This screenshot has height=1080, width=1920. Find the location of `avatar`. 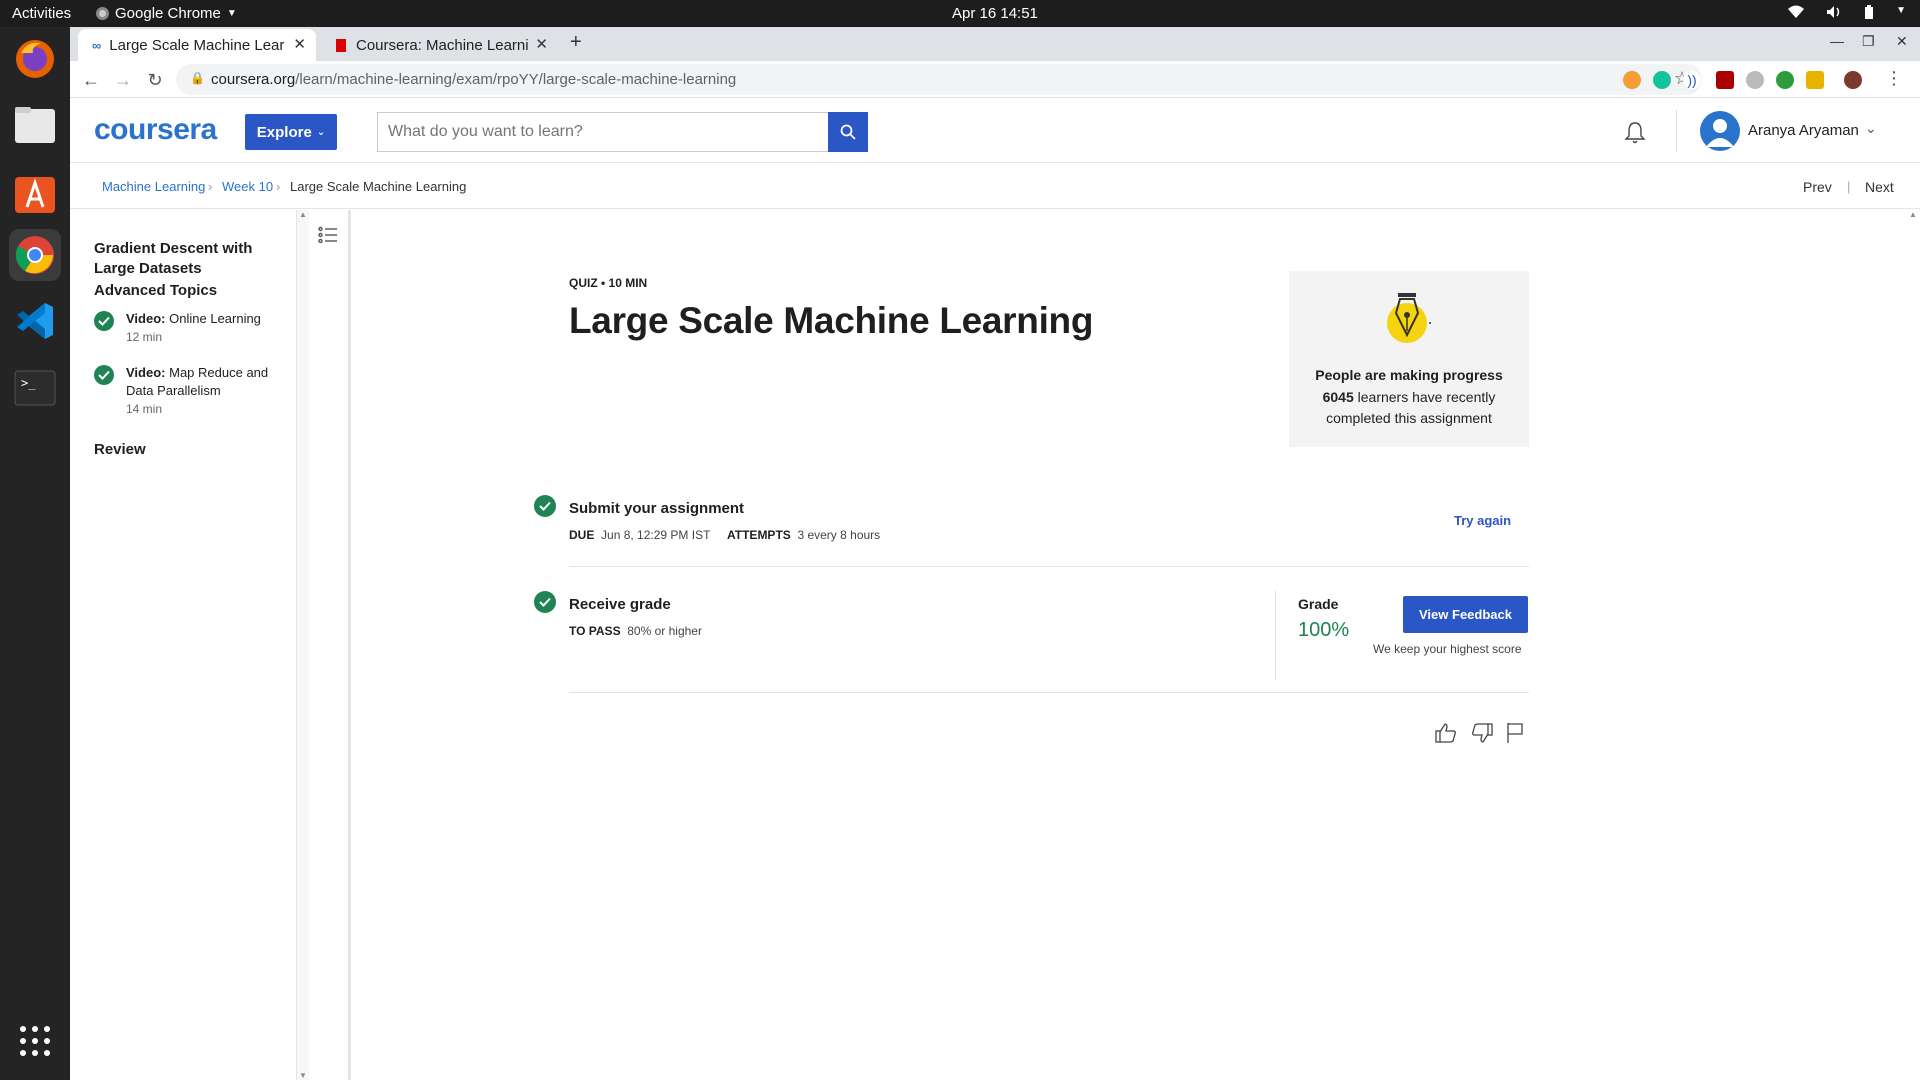

avatar is located at coordinates (1720, 131).